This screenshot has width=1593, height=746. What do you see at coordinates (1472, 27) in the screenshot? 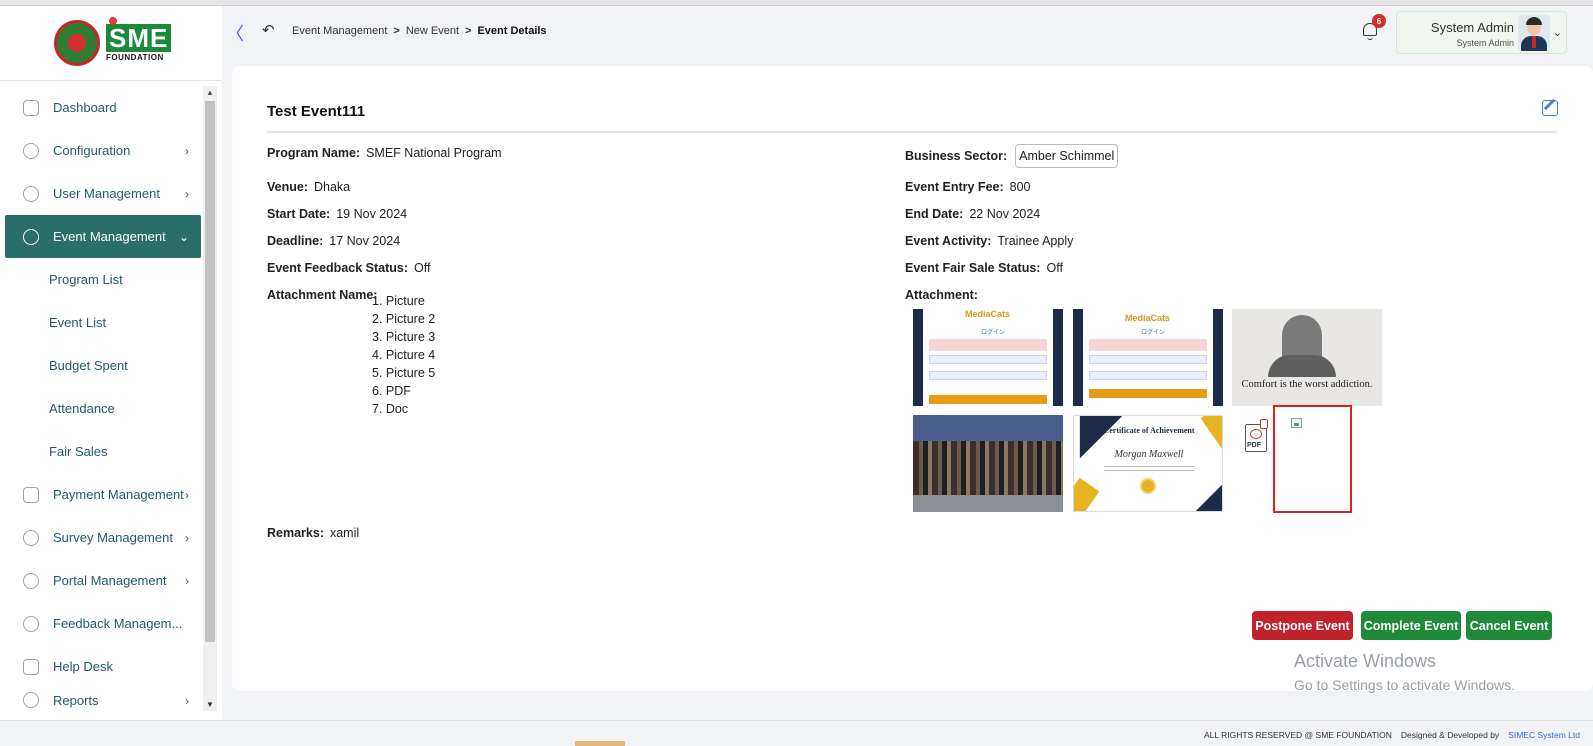
I see `user-name: System Admin` at bounding box center [1472, 27].